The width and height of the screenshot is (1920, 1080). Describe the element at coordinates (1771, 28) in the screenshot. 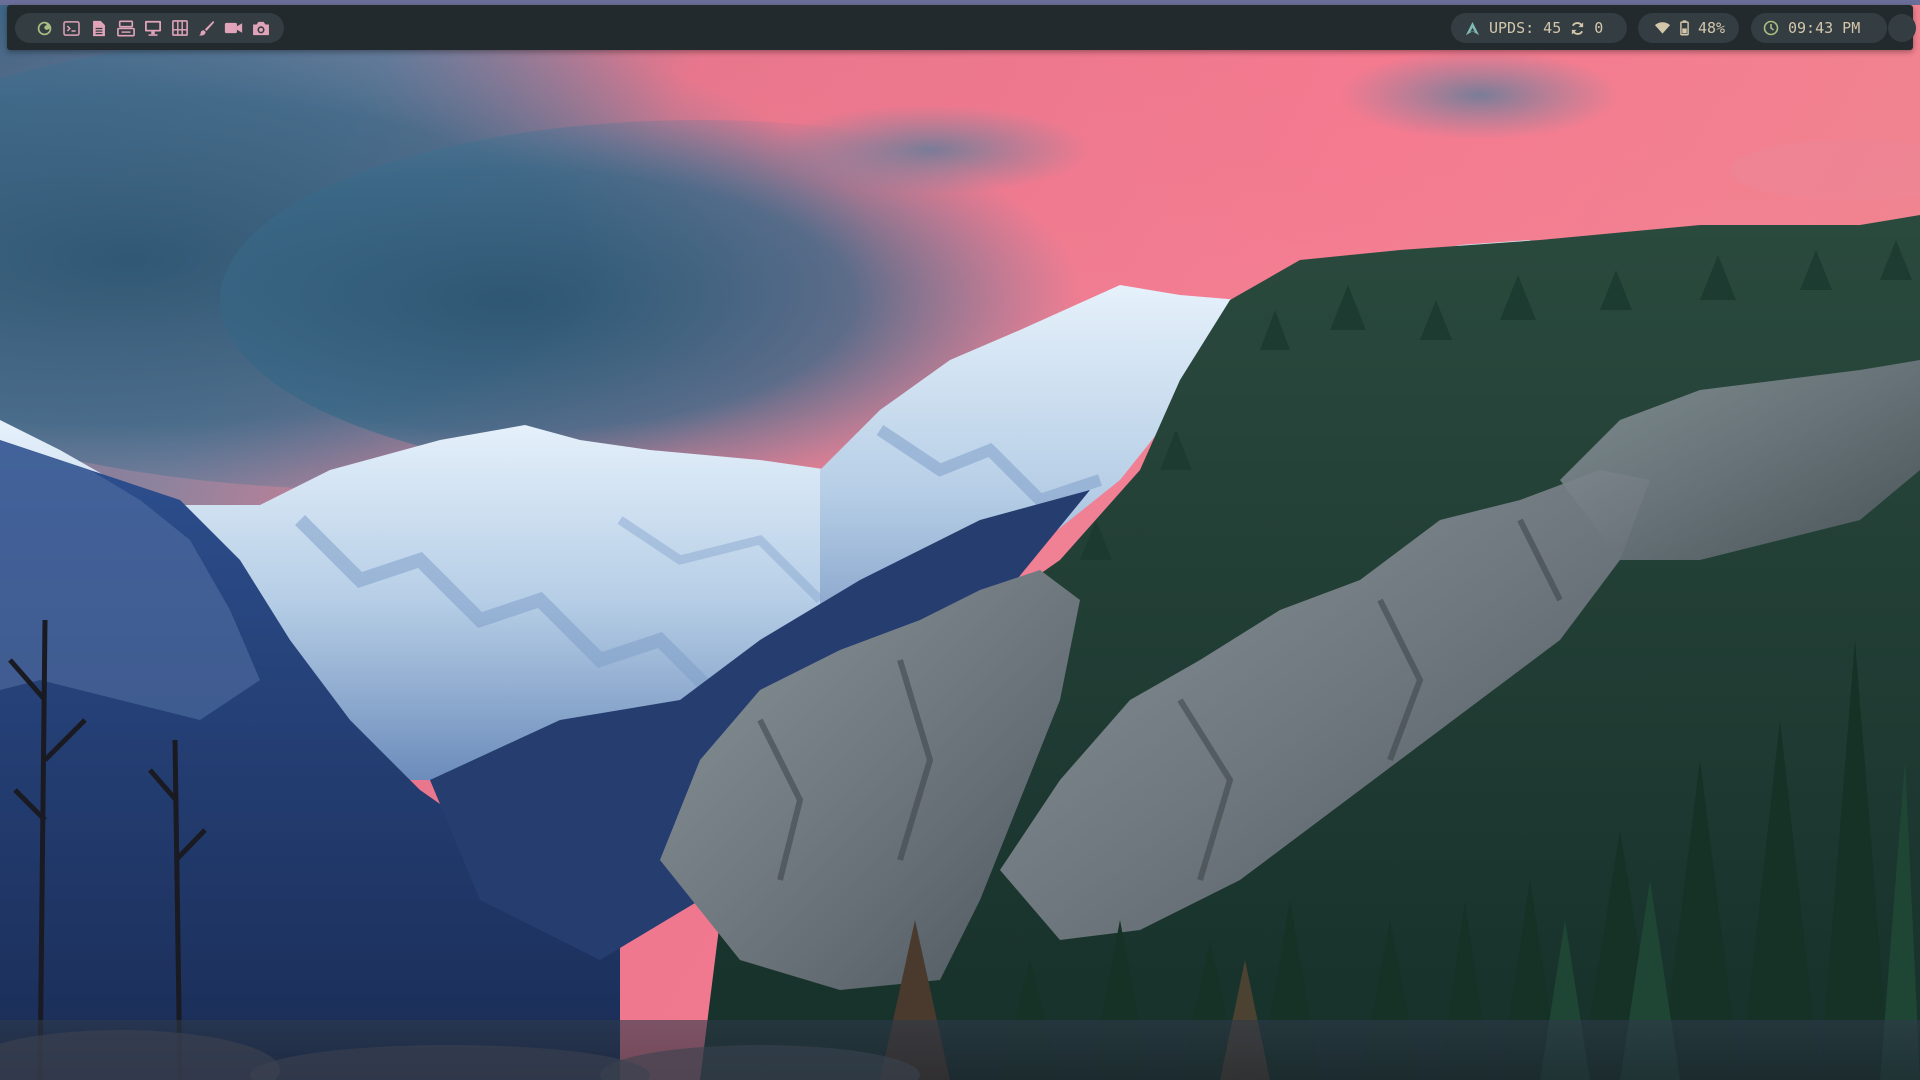

I see `clock-icon` at that location.